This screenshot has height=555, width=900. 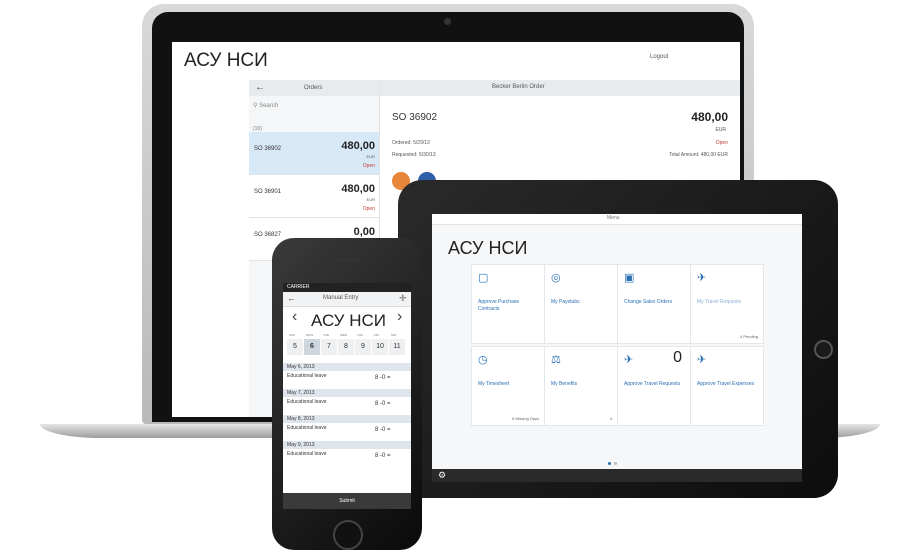 What do you see at coordinates (414, 155) in the screenshot?
I see `detail-requested-date: Requested: 5/30/13` at bounding box center [414, 155].